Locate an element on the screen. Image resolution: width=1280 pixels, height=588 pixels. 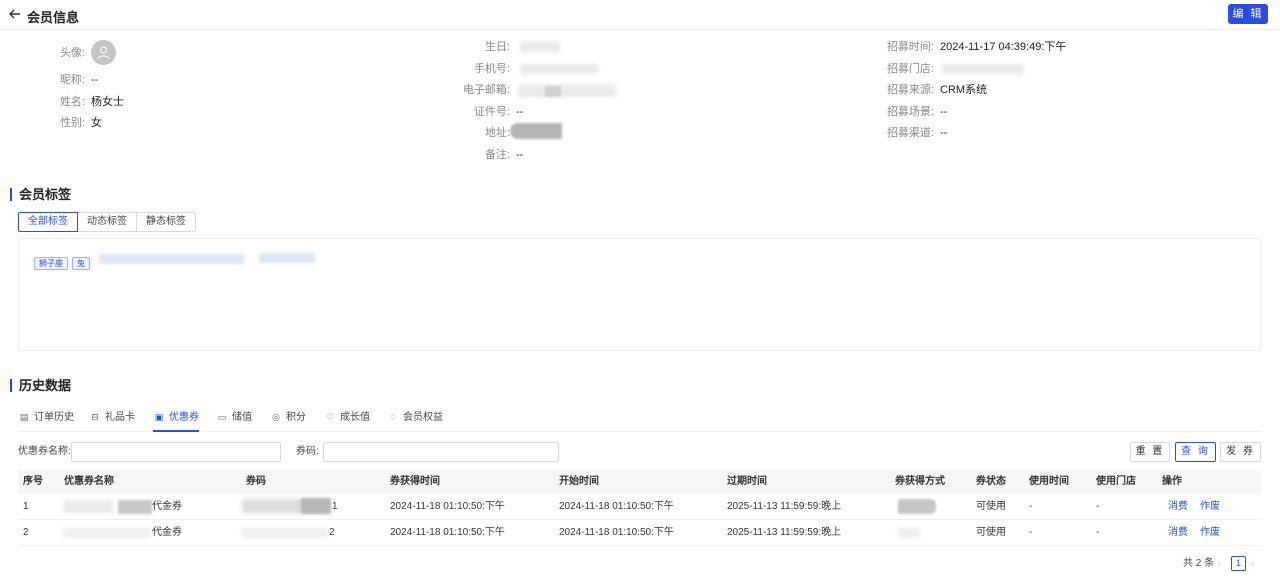
wallet-icon: ▭ is located at coordinates (222, 417).